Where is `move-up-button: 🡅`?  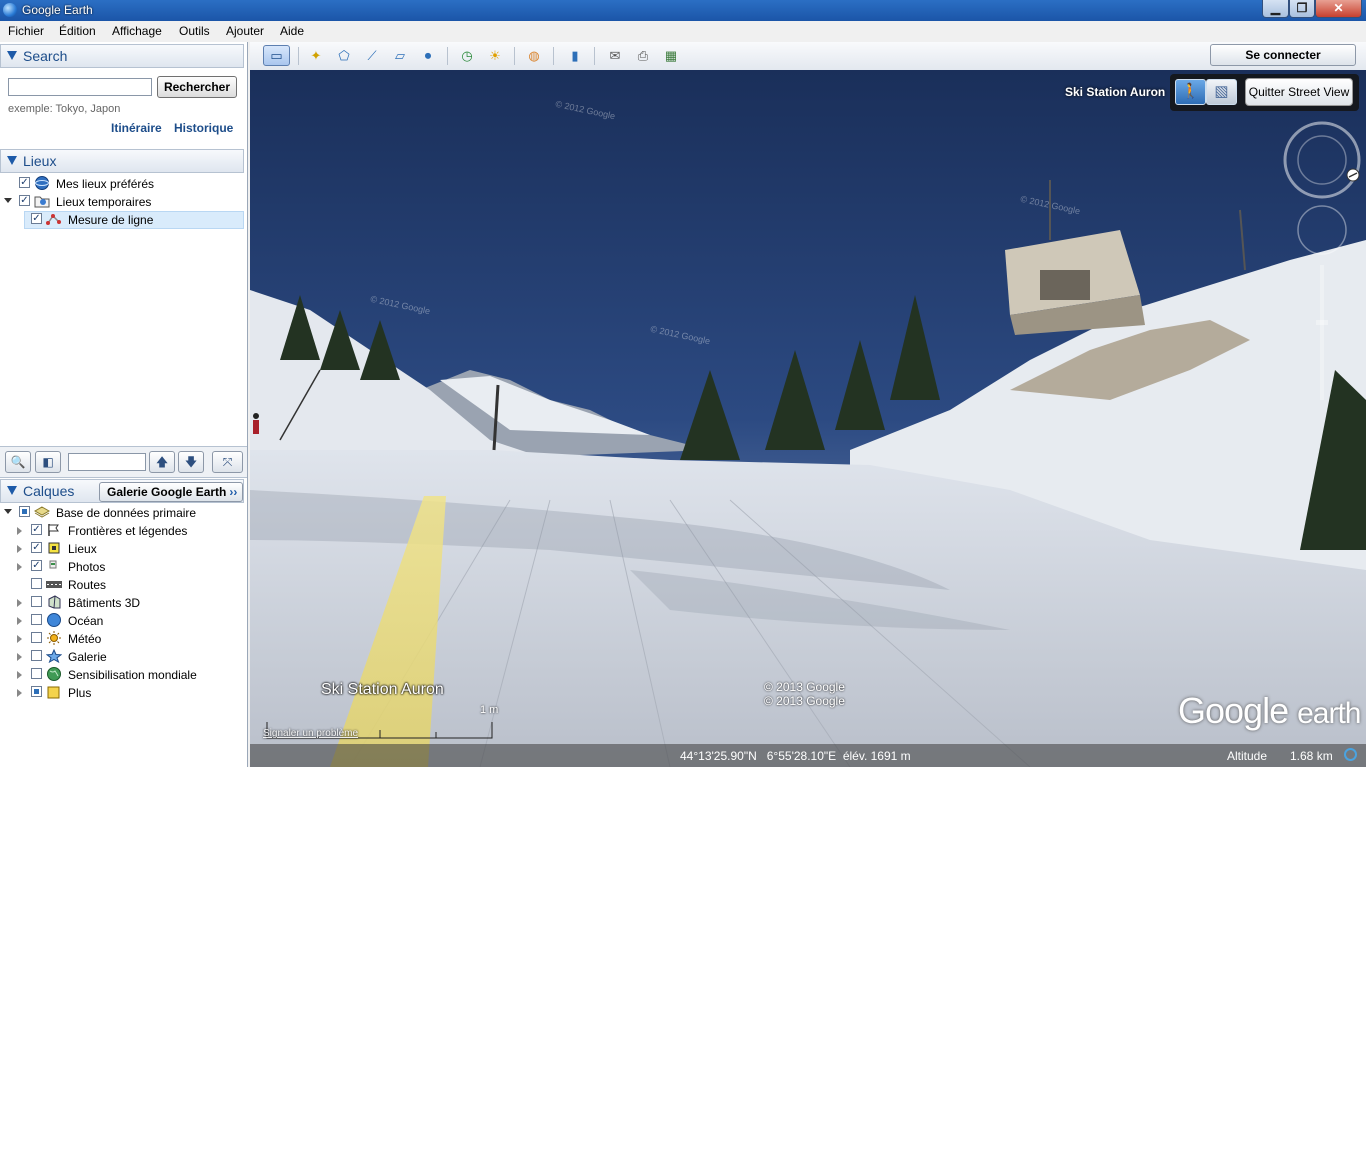 move-up-button: 🡅 is located at coordinates (162, 462).